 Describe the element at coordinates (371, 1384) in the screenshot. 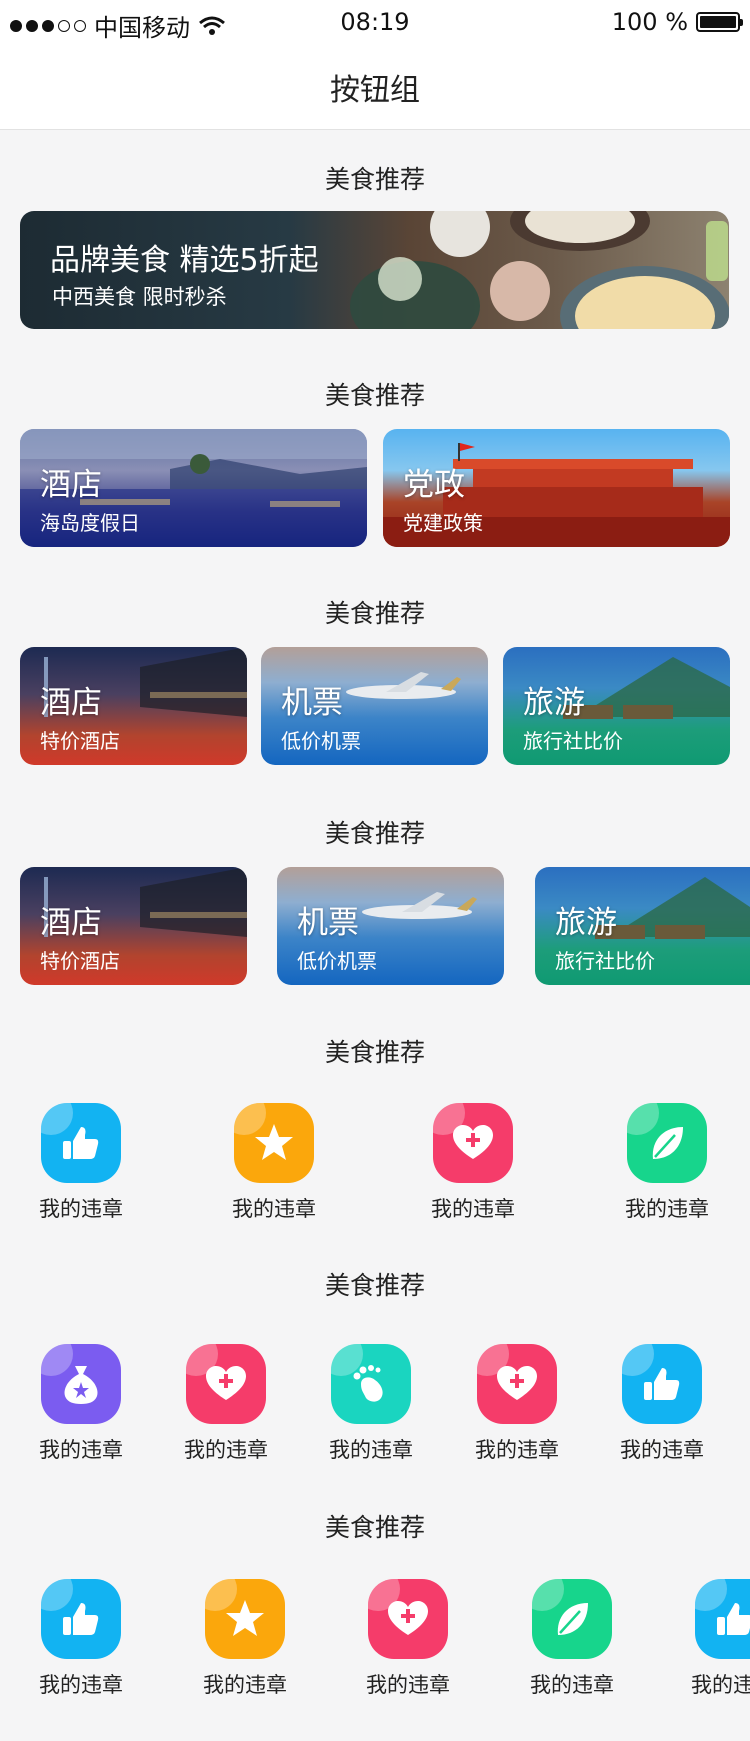

I see `footprint-icon` at that location.